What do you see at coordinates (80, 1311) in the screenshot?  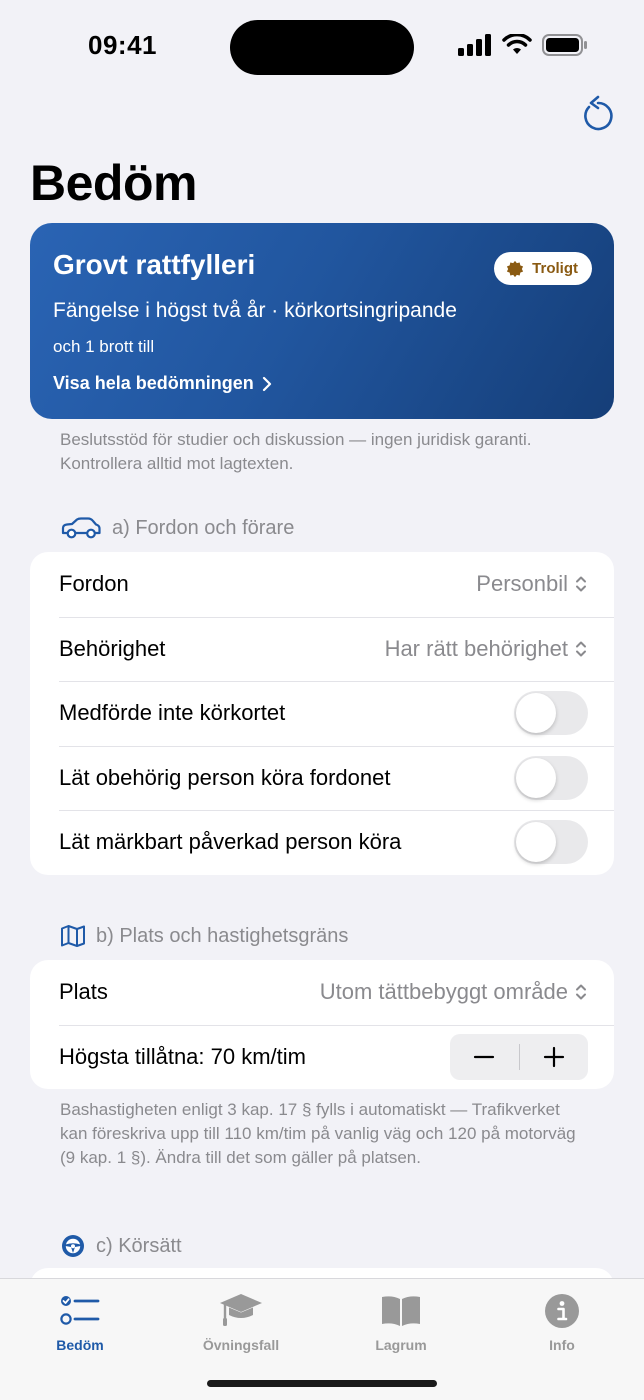 I see `checklist-icon` at bounding box center [80, 1311].